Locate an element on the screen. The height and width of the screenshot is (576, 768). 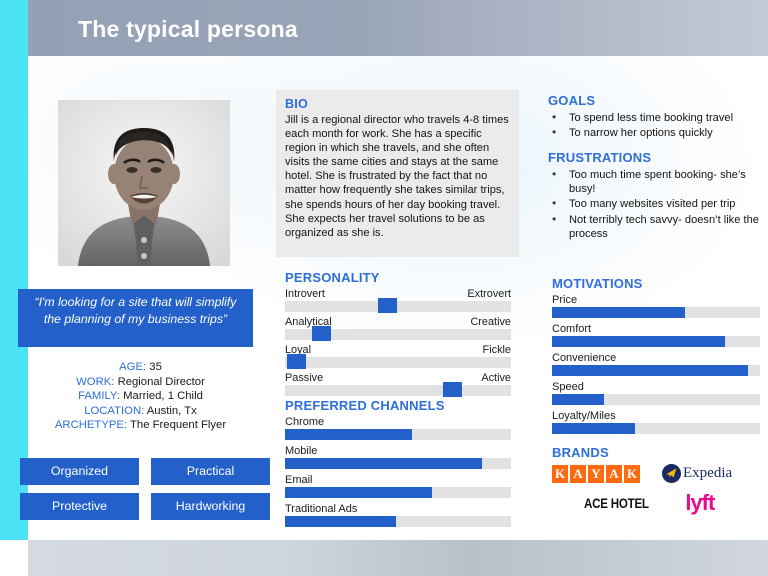
page-title: The typical persona is located at coordinates (188, 29).